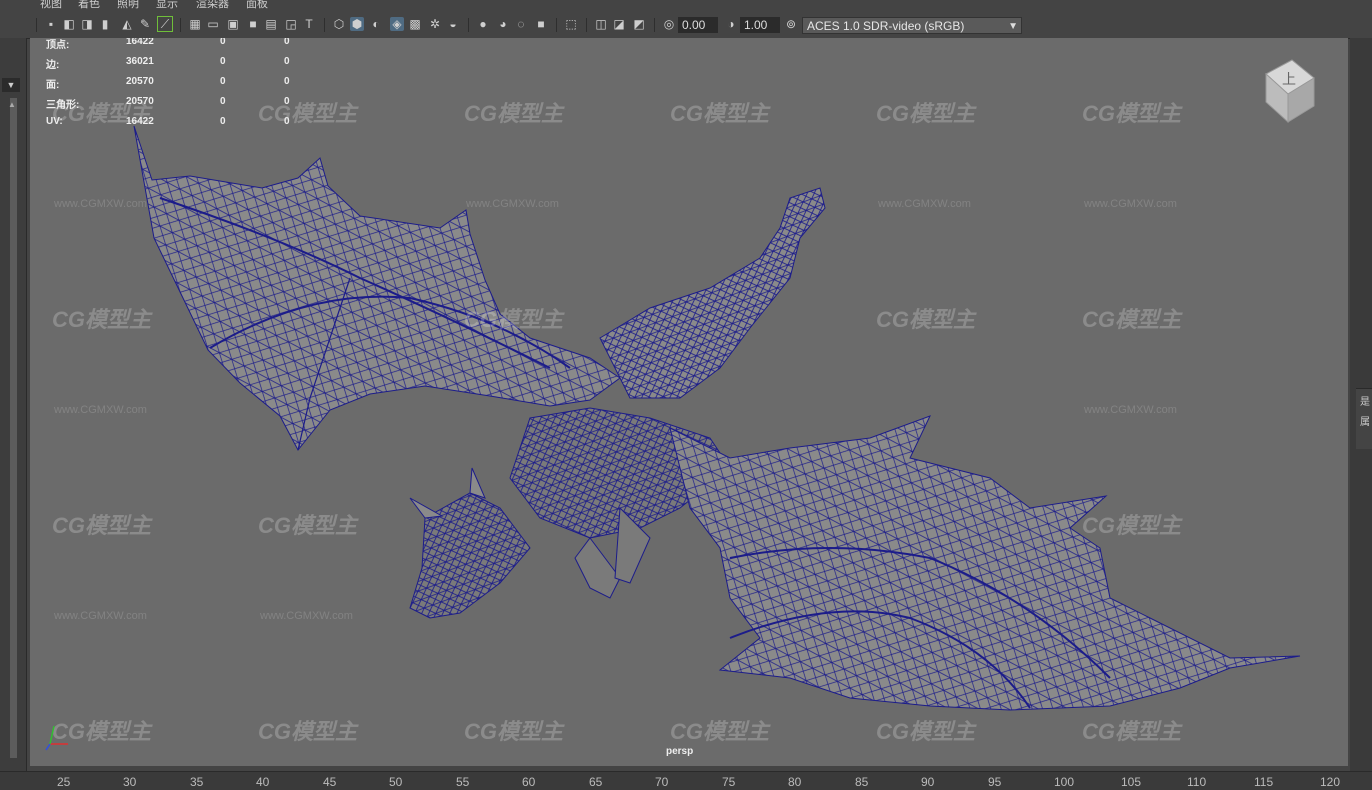 This screenshot has width=1372, height=790. What do you see at coordinates (571, 24) in the screenshot?
I see `isolate-select-icon: ⬚` at bounding box center [571, 24].